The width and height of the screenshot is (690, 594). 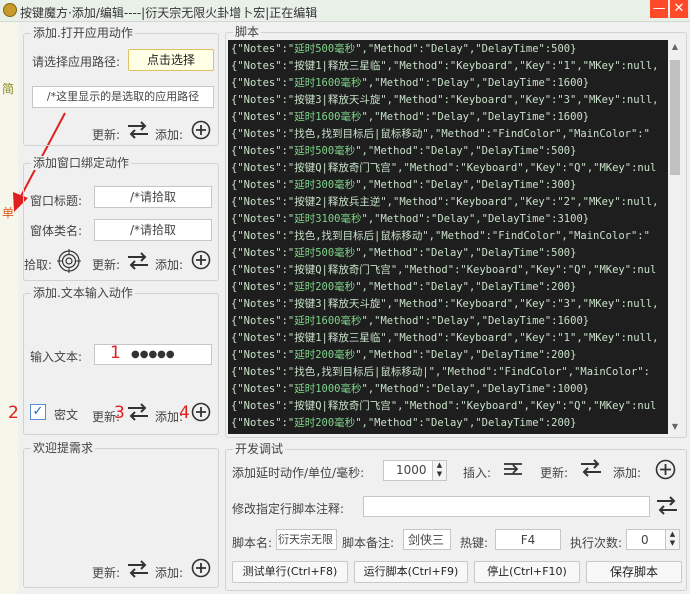 What do you see at coordinates (679, 9) in the screenshot?
I see `close-button: ✕` at bounding box center [679, 9].